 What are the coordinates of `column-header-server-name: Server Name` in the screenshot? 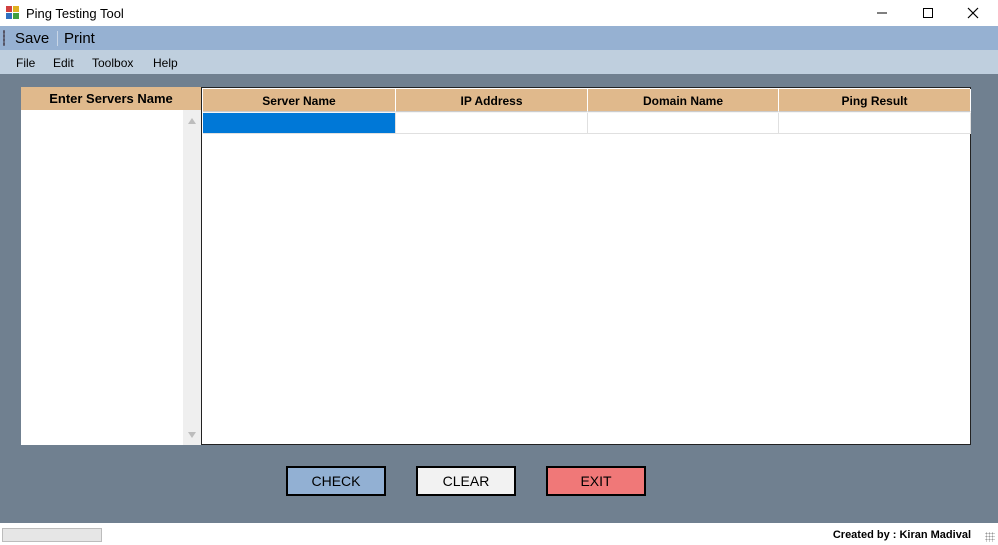 It's located at (299, 100).